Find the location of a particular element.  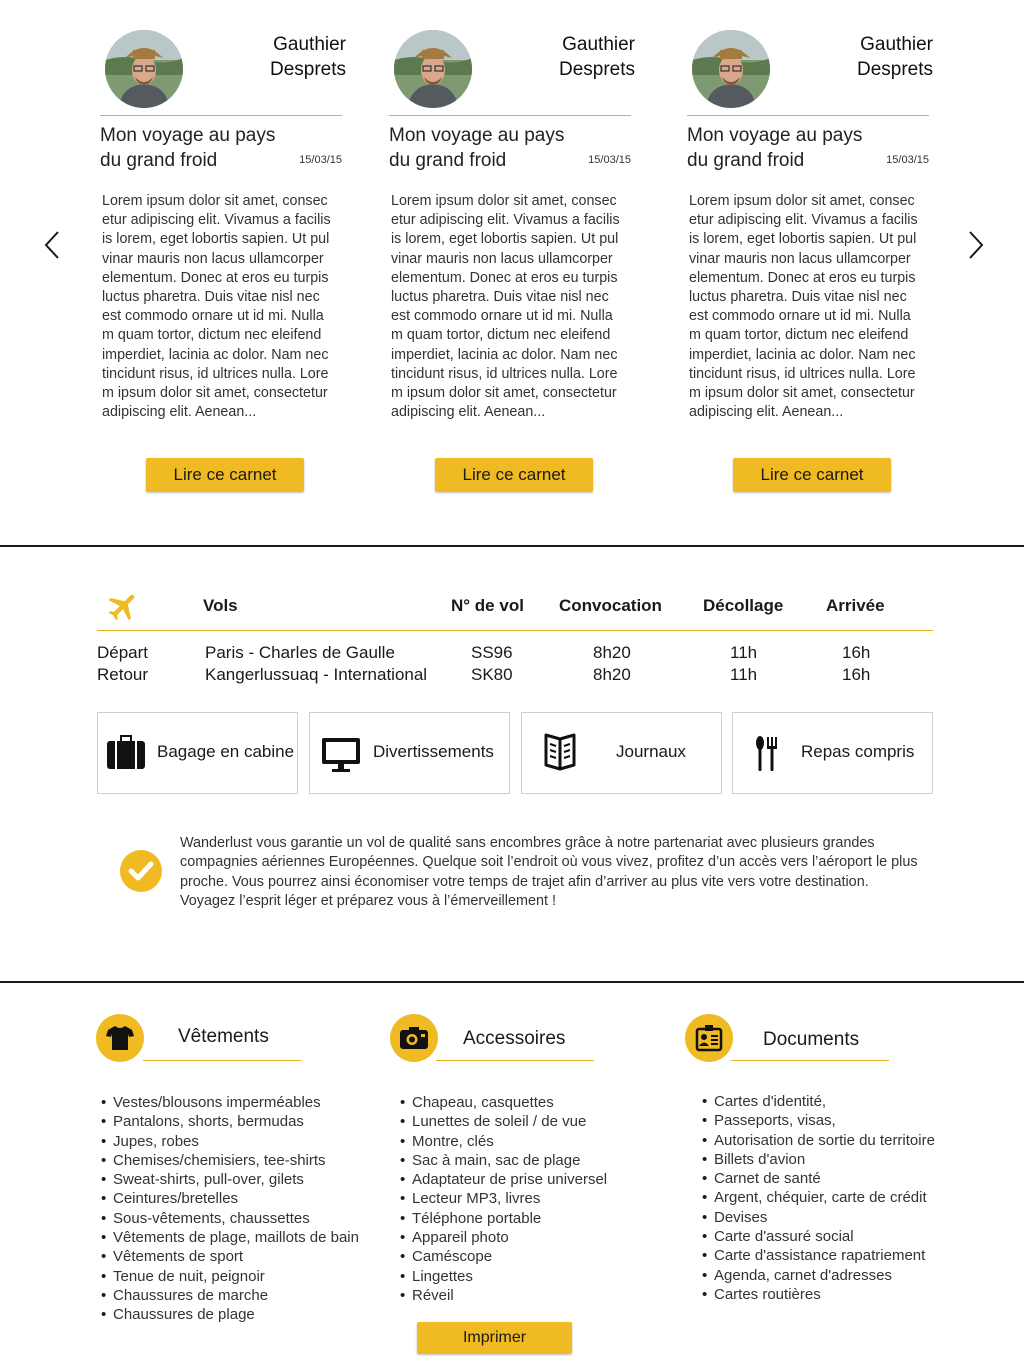

list-item: Chaussures de plage is located at coordinates (230, 1314).